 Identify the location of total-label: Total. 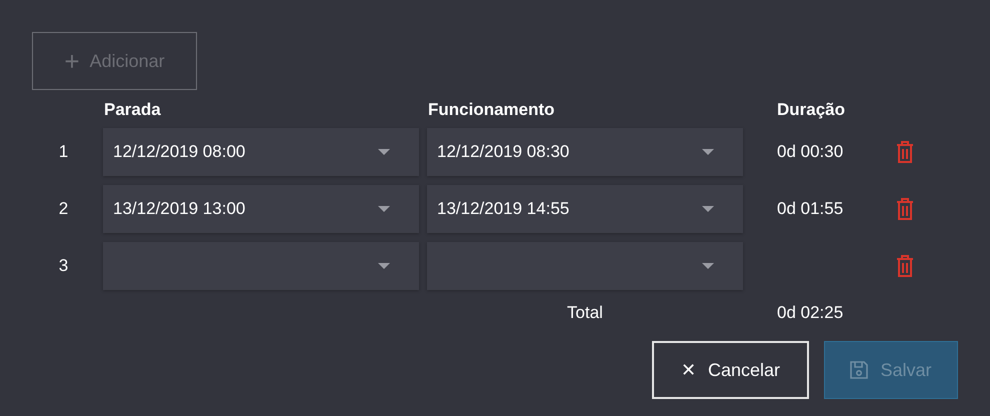
(585, 312).